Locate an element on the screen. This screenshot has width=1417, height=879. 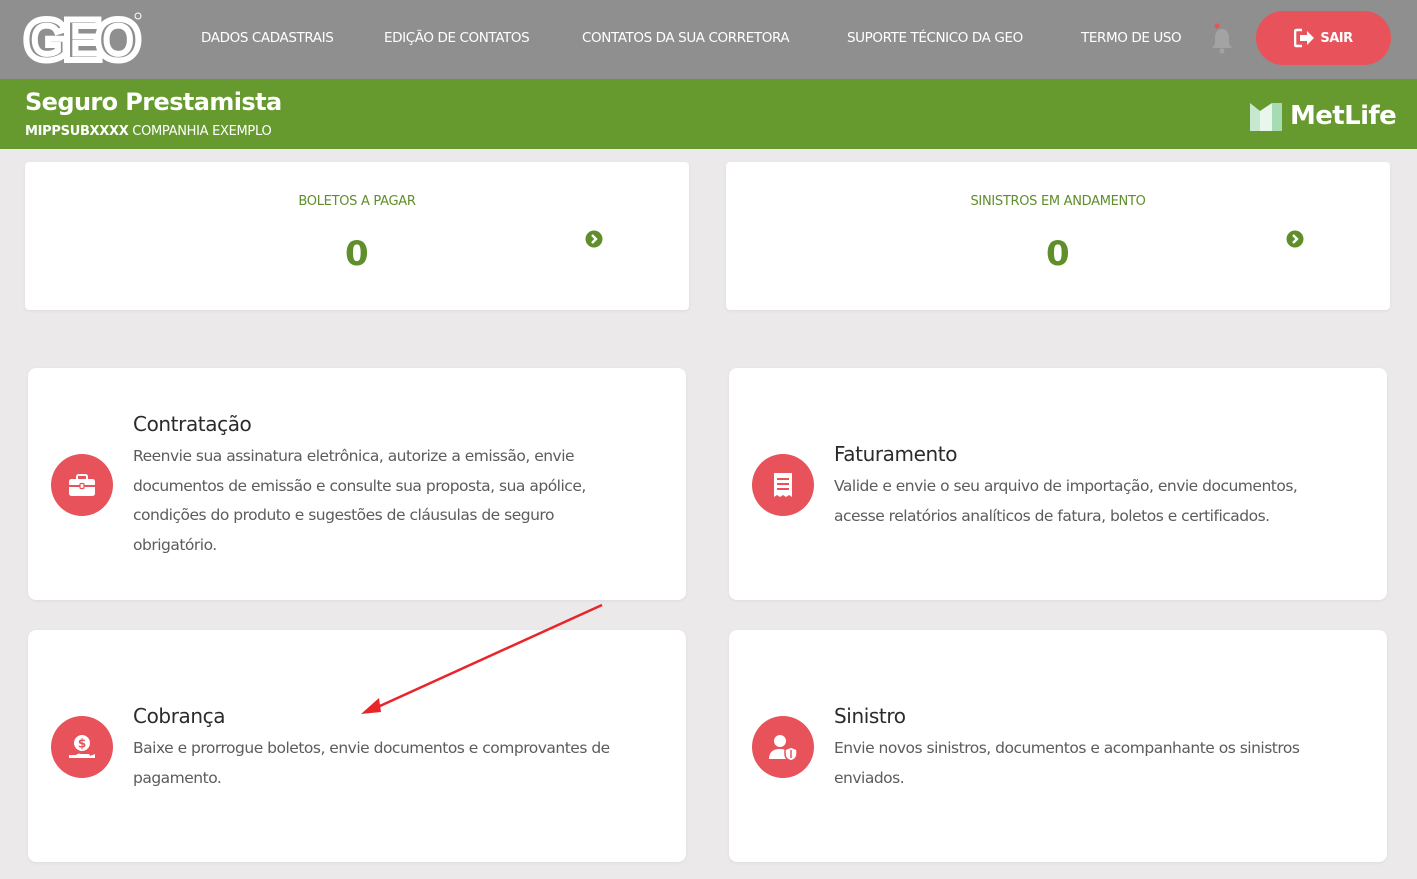
money-hand-icon: $ is located at coordinates (82, 746).